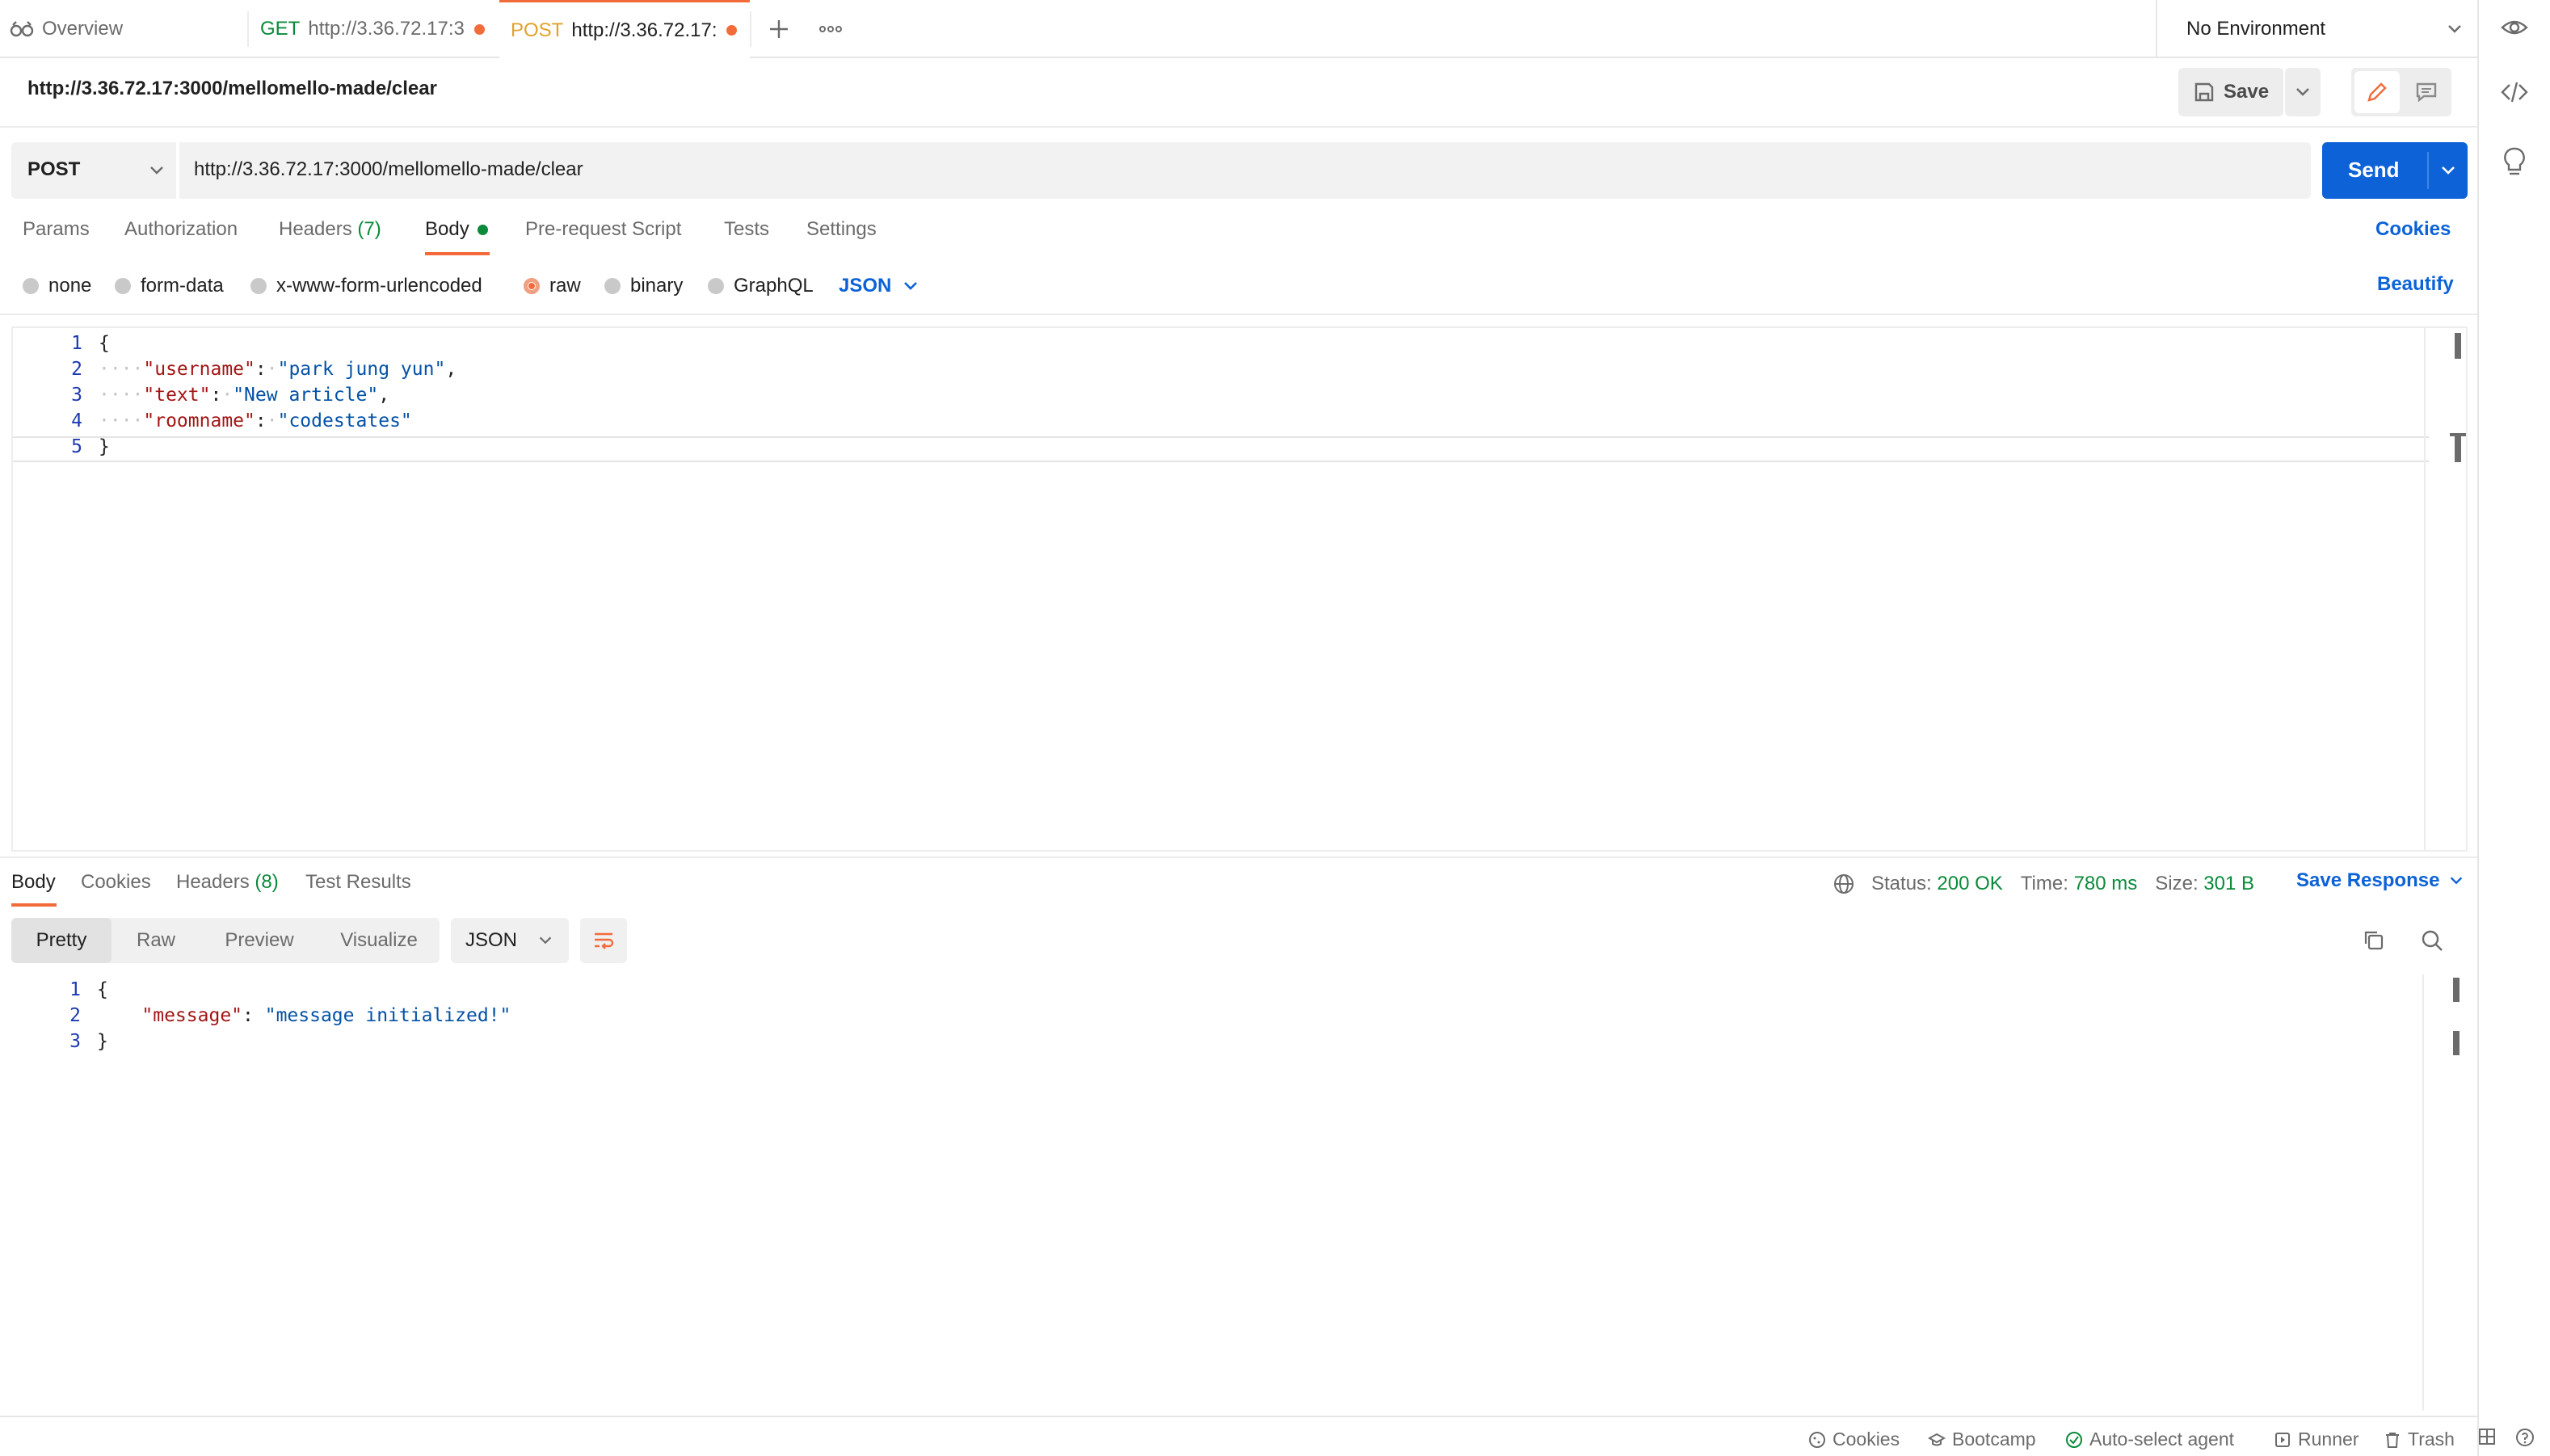 The height and width of the screenshot is (1456, 2550). Describe the element at coordinates (2431, 1439) in the screenshot. I see `statusbar-trash-label: Trash` at that location.